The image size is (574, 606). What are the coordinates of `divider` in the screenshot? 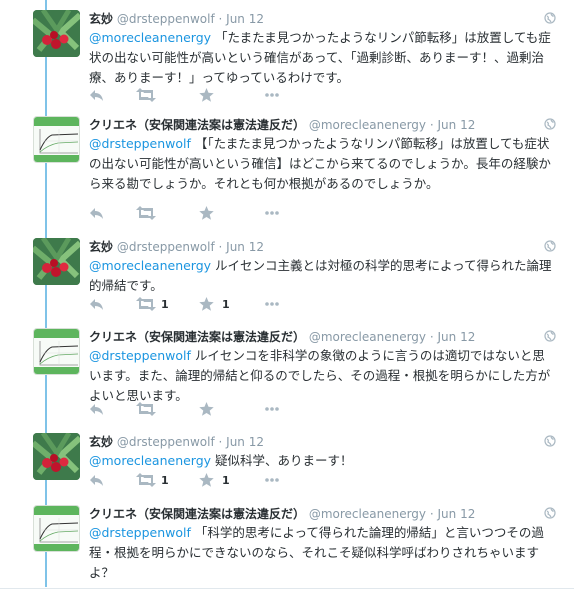 It's located at (287, 588).